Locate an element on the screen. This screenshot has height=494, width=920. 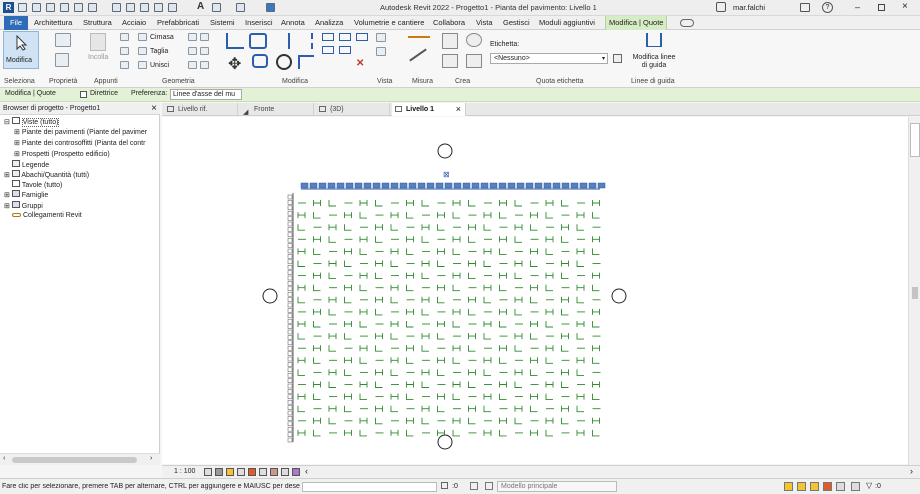
align-icon is located at coordinates (235, 41).